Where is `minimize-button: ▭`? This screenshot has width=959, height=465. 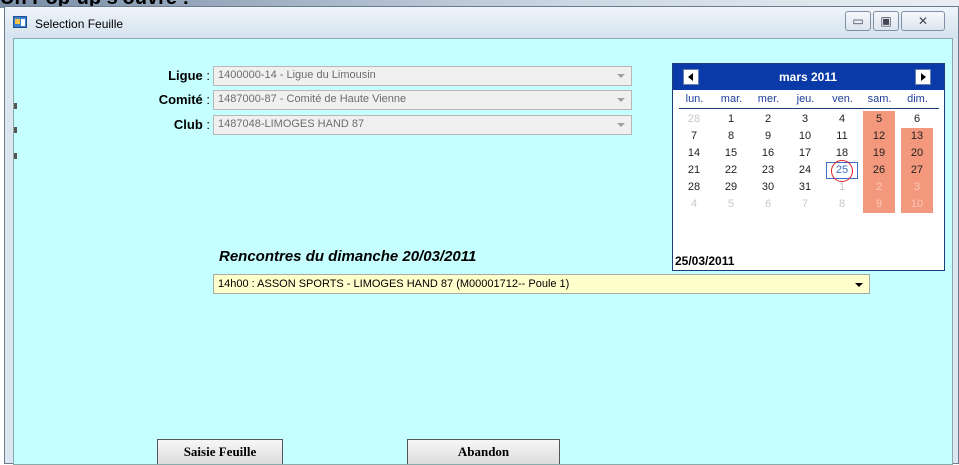
minimize-button: ▭ is located at coordinates (858, 21).